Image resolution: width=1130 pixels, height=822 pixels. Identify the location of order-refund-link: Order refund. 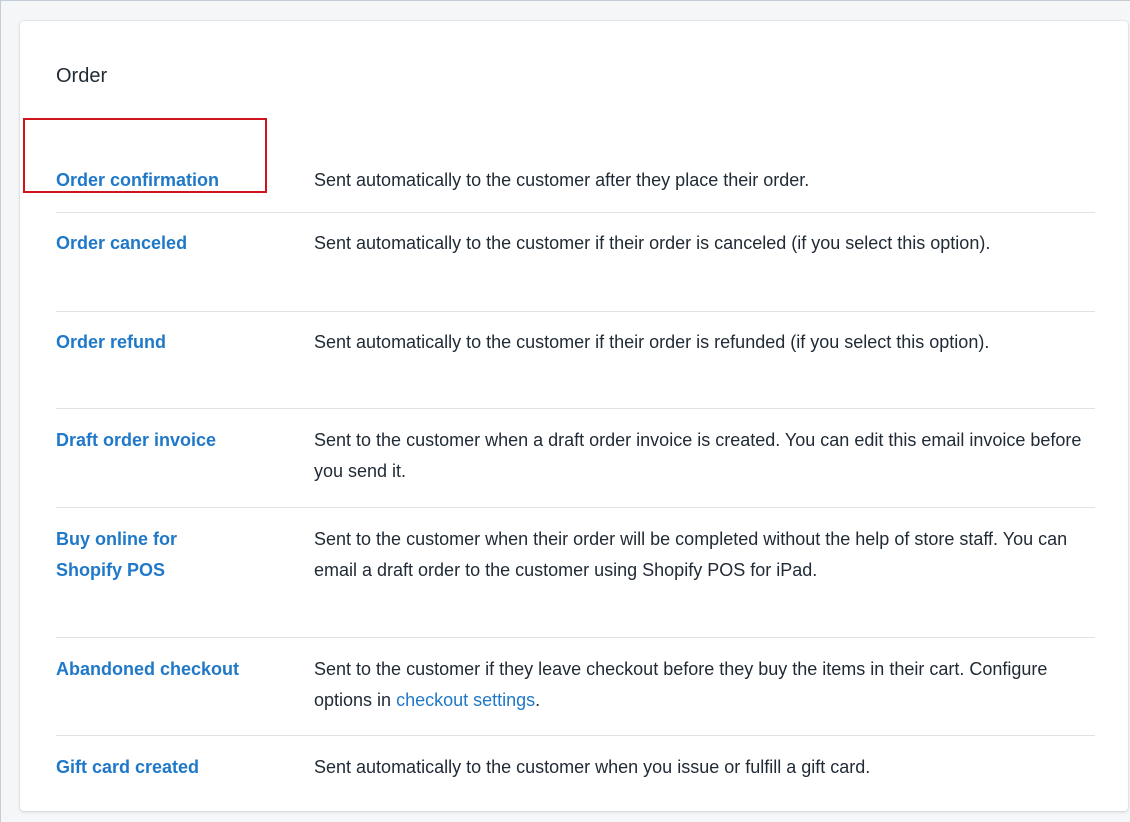
(111, 342).